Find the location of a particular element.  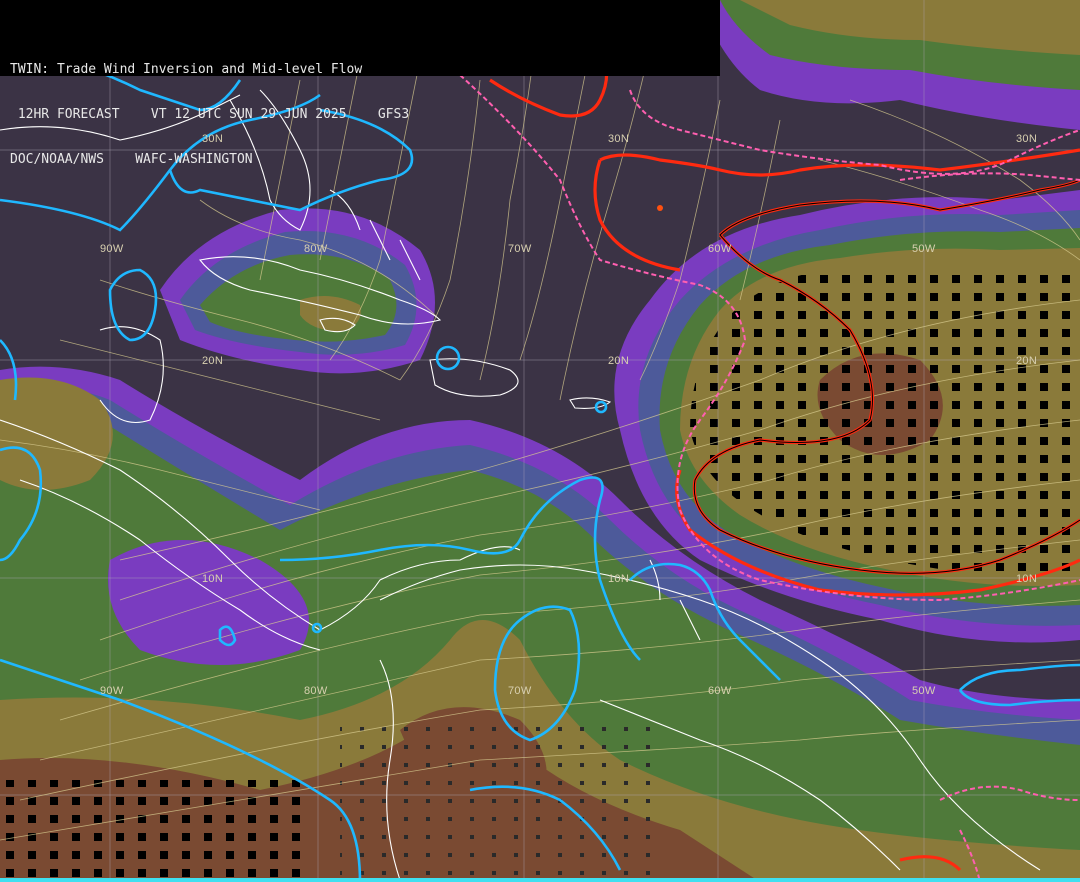

label-30n-east: 30N is located at coordinates (1026, 139).